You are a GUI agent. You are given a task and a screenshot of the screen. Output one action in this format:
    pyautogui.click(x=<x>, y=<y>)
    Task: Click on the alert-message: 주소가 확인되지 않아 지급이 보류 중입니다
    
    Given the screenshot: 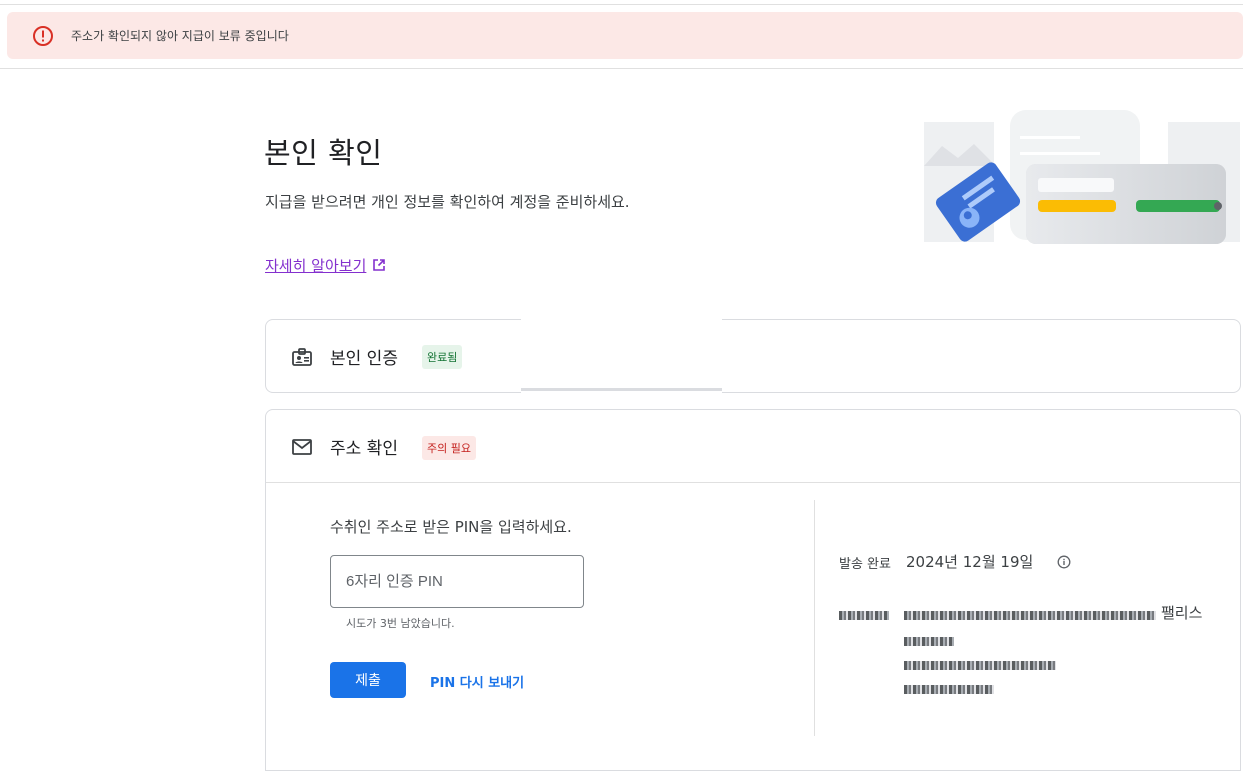 What is the action you would take?
    pyautogui.click(x=180, y=36)
    